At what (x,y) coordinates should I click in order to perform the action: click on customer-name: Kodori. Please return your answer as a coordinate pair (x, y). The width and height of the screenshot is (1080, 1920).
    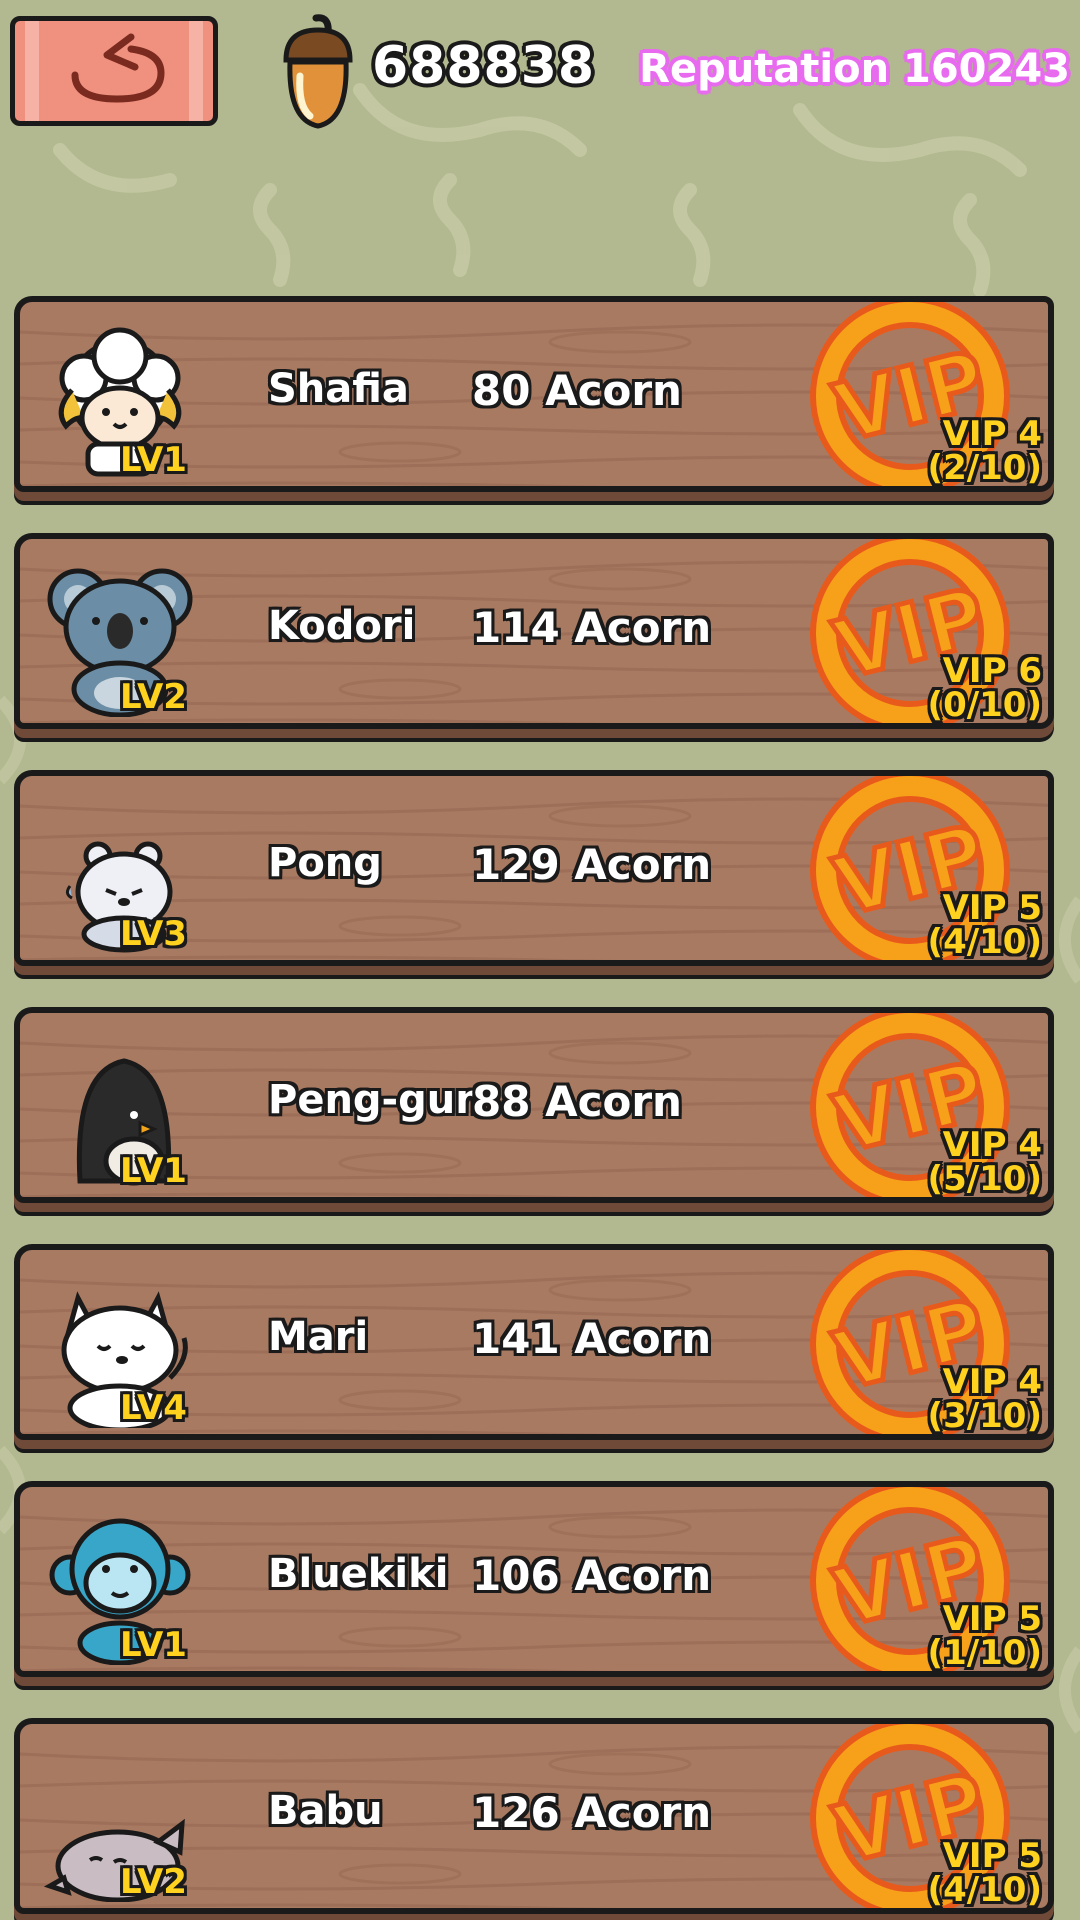
    Looking at the image, I should click on (342, 626).